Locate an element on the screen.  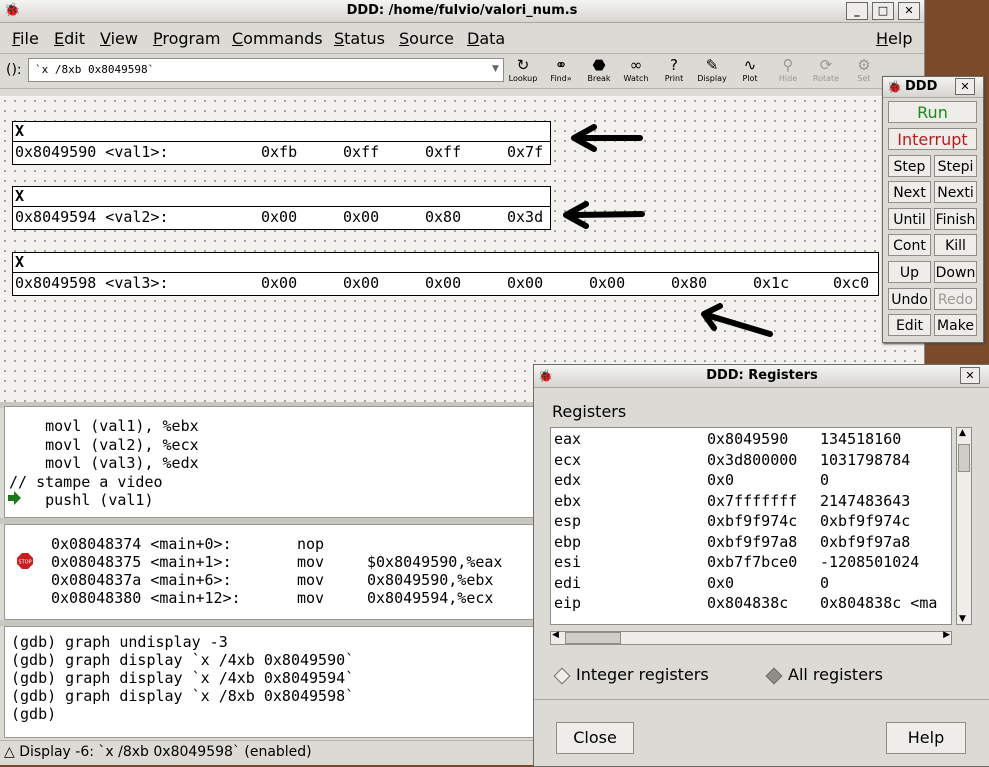
kill-button: Kill is located at coordinates (955, 245).